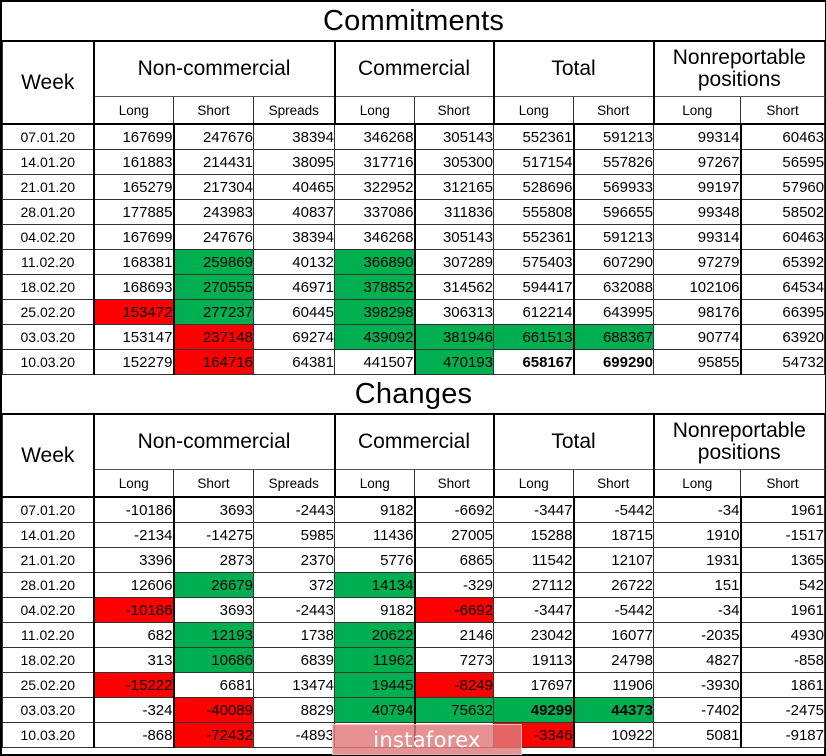  What do you see at coordinates (213, 262) in the screenshot?
I see `data-cell: 259869` at bounding box center [213, 262].